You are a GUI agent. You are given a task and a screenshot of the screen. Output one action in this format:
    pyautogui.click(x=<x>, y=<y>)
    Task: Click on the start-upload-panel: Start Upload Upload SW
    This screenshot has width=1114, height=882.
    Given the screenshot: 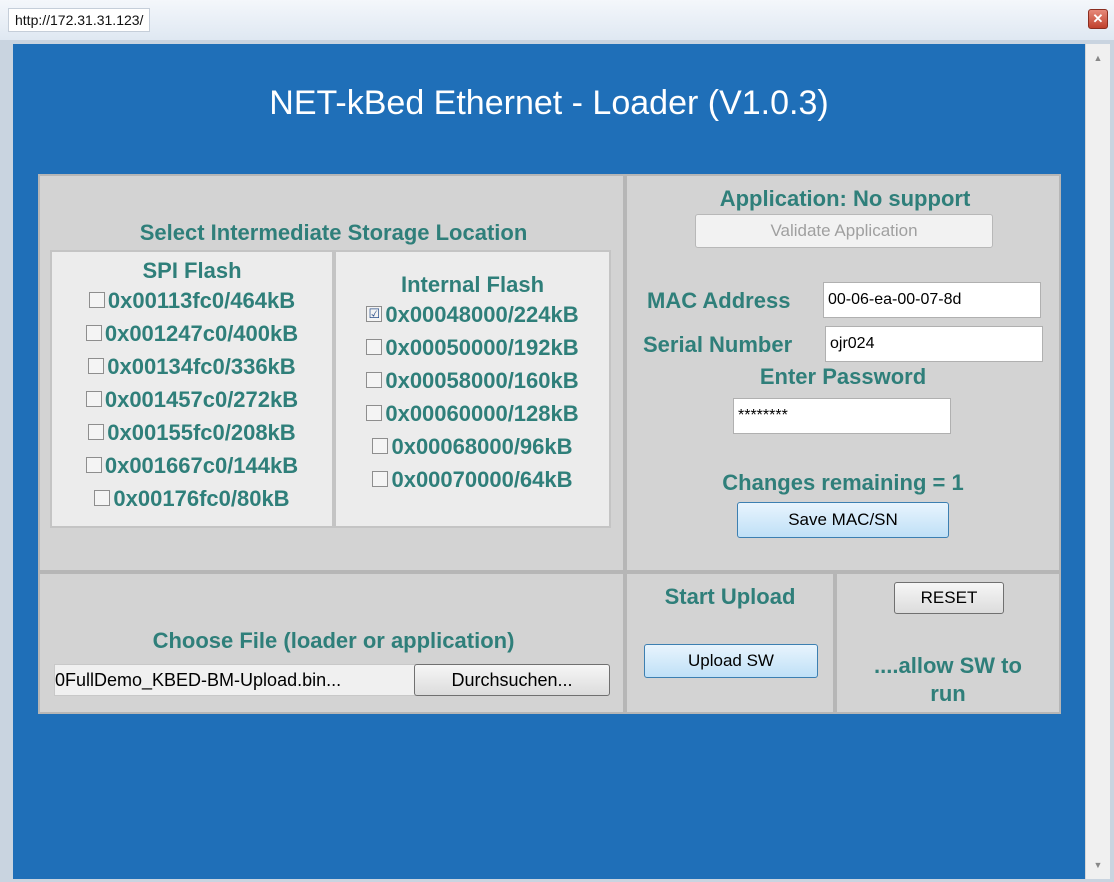 What is the action you would take?
    pyautogui.click(x=730, y=643)
    